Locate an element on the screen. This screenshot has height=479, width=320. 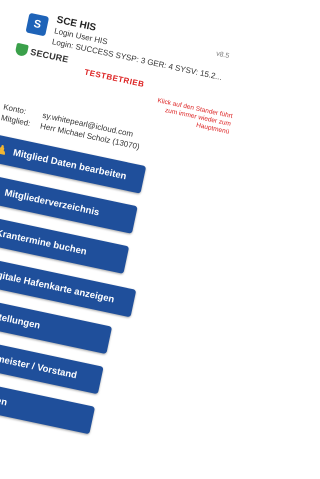
person-key-icon: ♟ is located at coordinates (4, 149).